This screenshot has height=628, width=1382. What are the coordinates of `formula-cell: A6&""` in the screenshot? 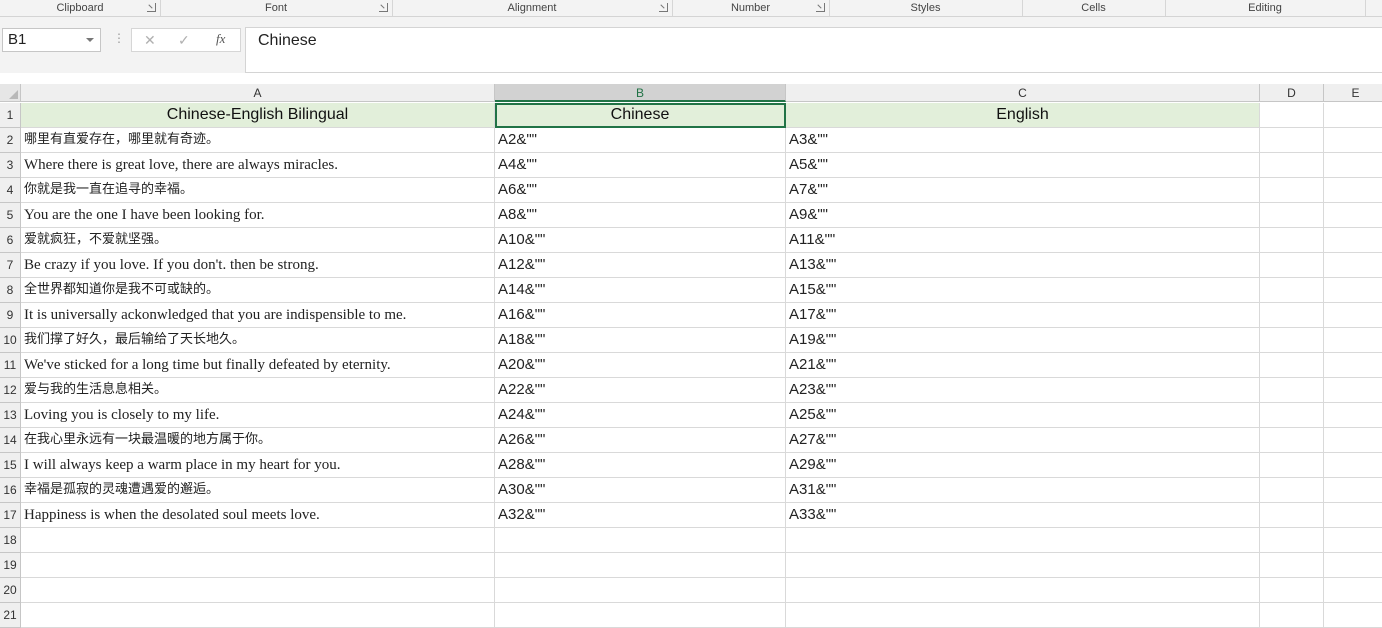 It's located at (640, 190).